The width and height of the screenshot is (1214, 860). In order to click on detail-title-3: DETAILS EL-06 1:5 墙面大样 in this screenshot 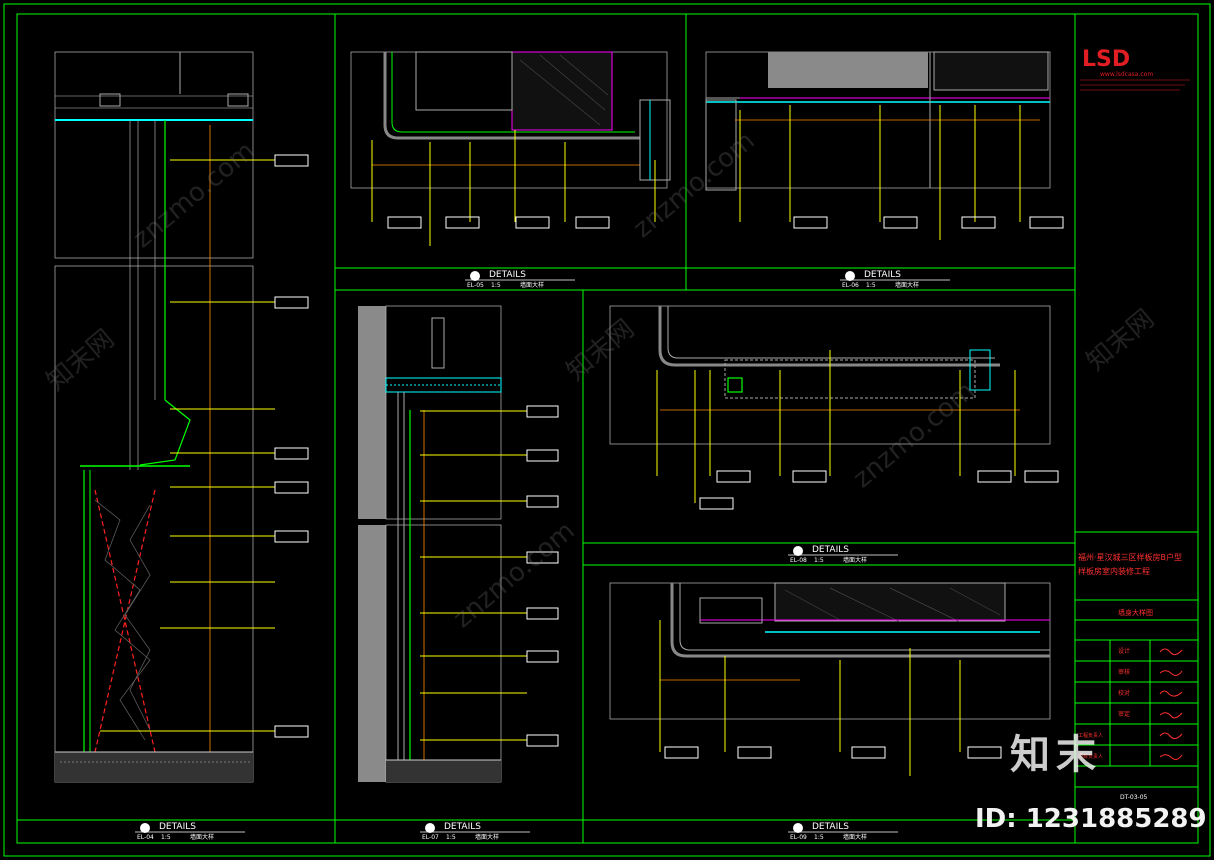, I will do `click(895, 279)`.